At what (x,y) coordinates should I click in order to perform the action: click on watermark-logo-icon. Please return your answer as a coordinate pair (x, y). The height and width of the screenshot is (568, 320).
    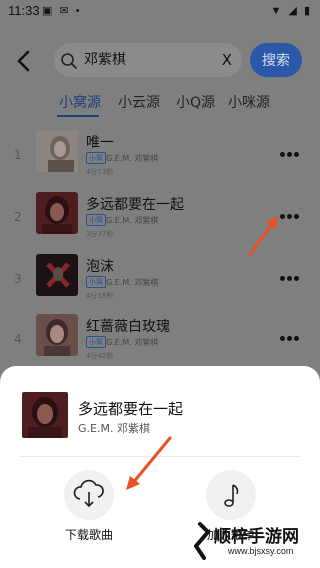
    Looking at the image, I should click on (202, 541).